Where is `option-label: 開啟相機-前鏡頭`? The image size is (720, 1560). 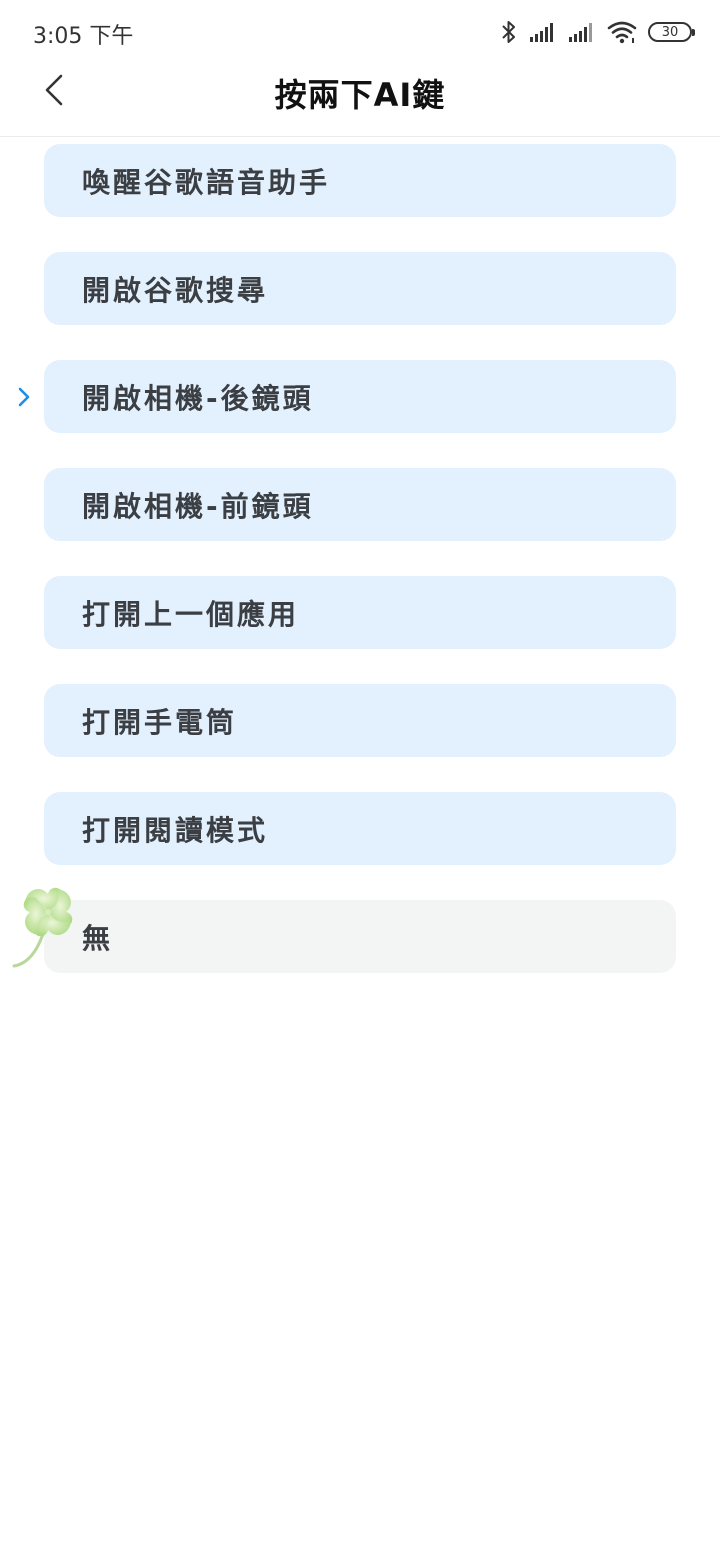
option-label: 開啟相機-前鏡頭 is located at coordinates (198, 506).